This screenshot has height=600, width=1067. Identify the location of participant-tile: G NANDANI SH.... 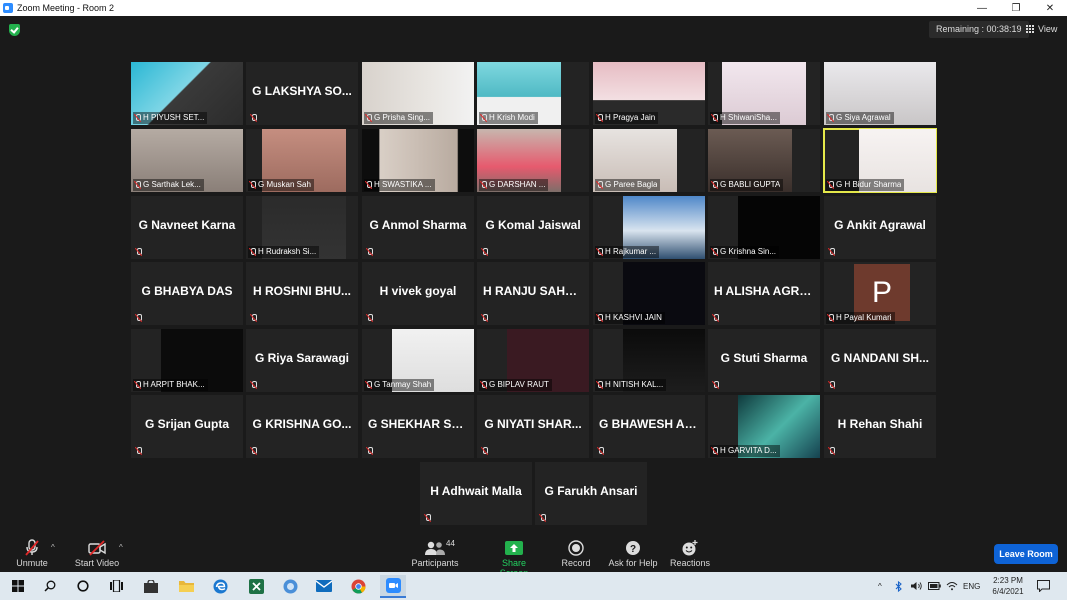
(880, 360).